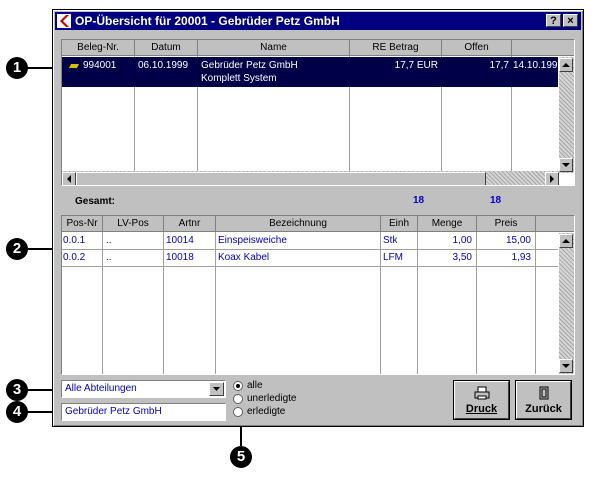 The height and width of the screenshot is (485, 602). I want to click on cell-beleg: 994001, so click(100, 65).